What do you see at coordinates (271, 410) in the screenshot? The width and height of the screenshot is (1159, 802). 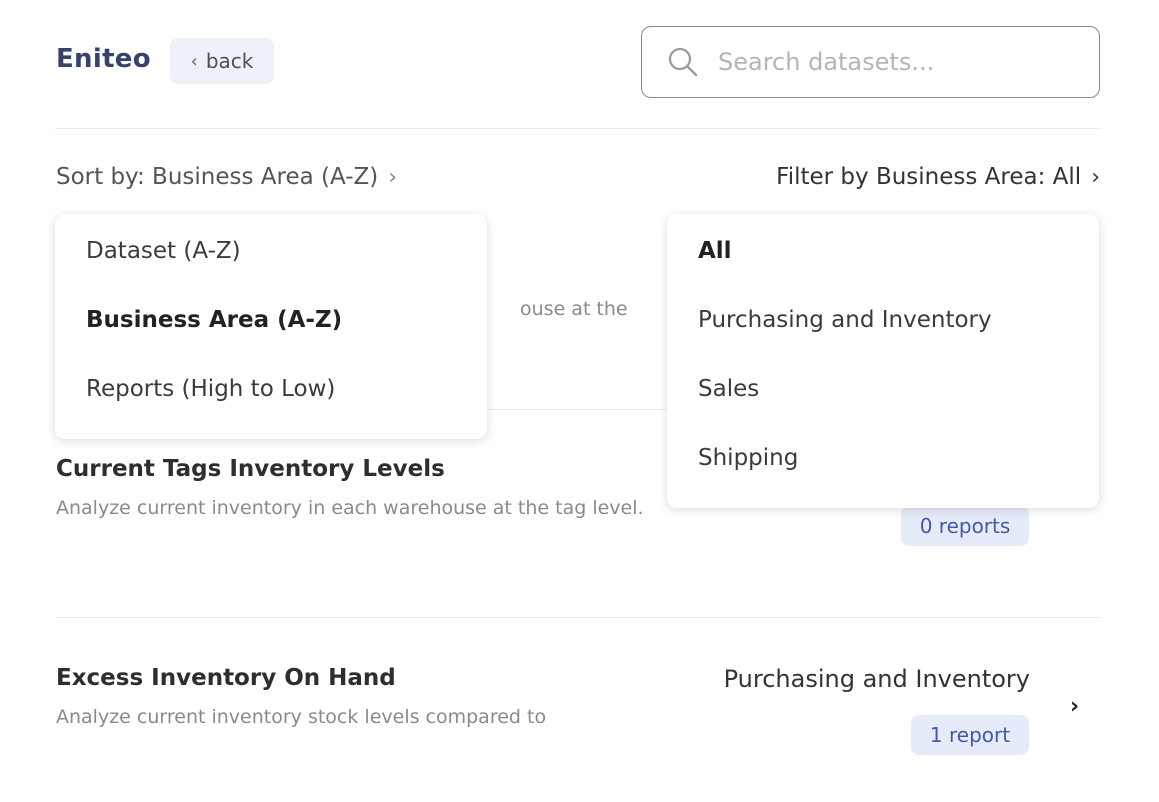 I see `sort-option-reports: Reports (High to Low)` at bounding box center [271, 410].